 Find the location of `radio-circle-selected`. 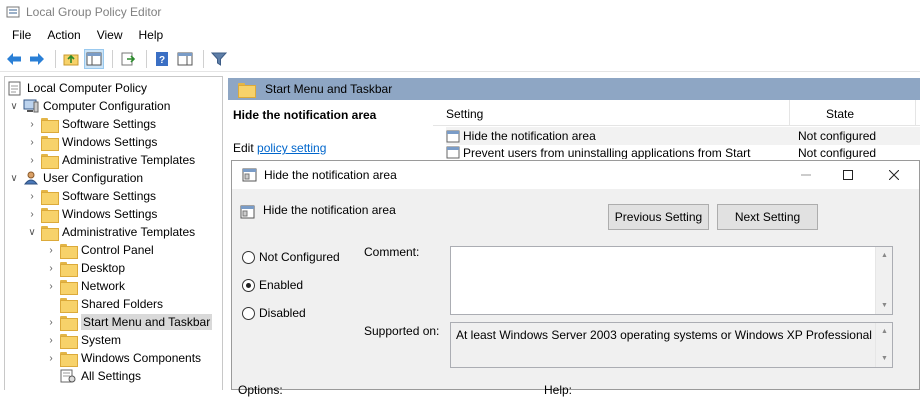

radio-circle-selected is located at coordinates (248, 285).